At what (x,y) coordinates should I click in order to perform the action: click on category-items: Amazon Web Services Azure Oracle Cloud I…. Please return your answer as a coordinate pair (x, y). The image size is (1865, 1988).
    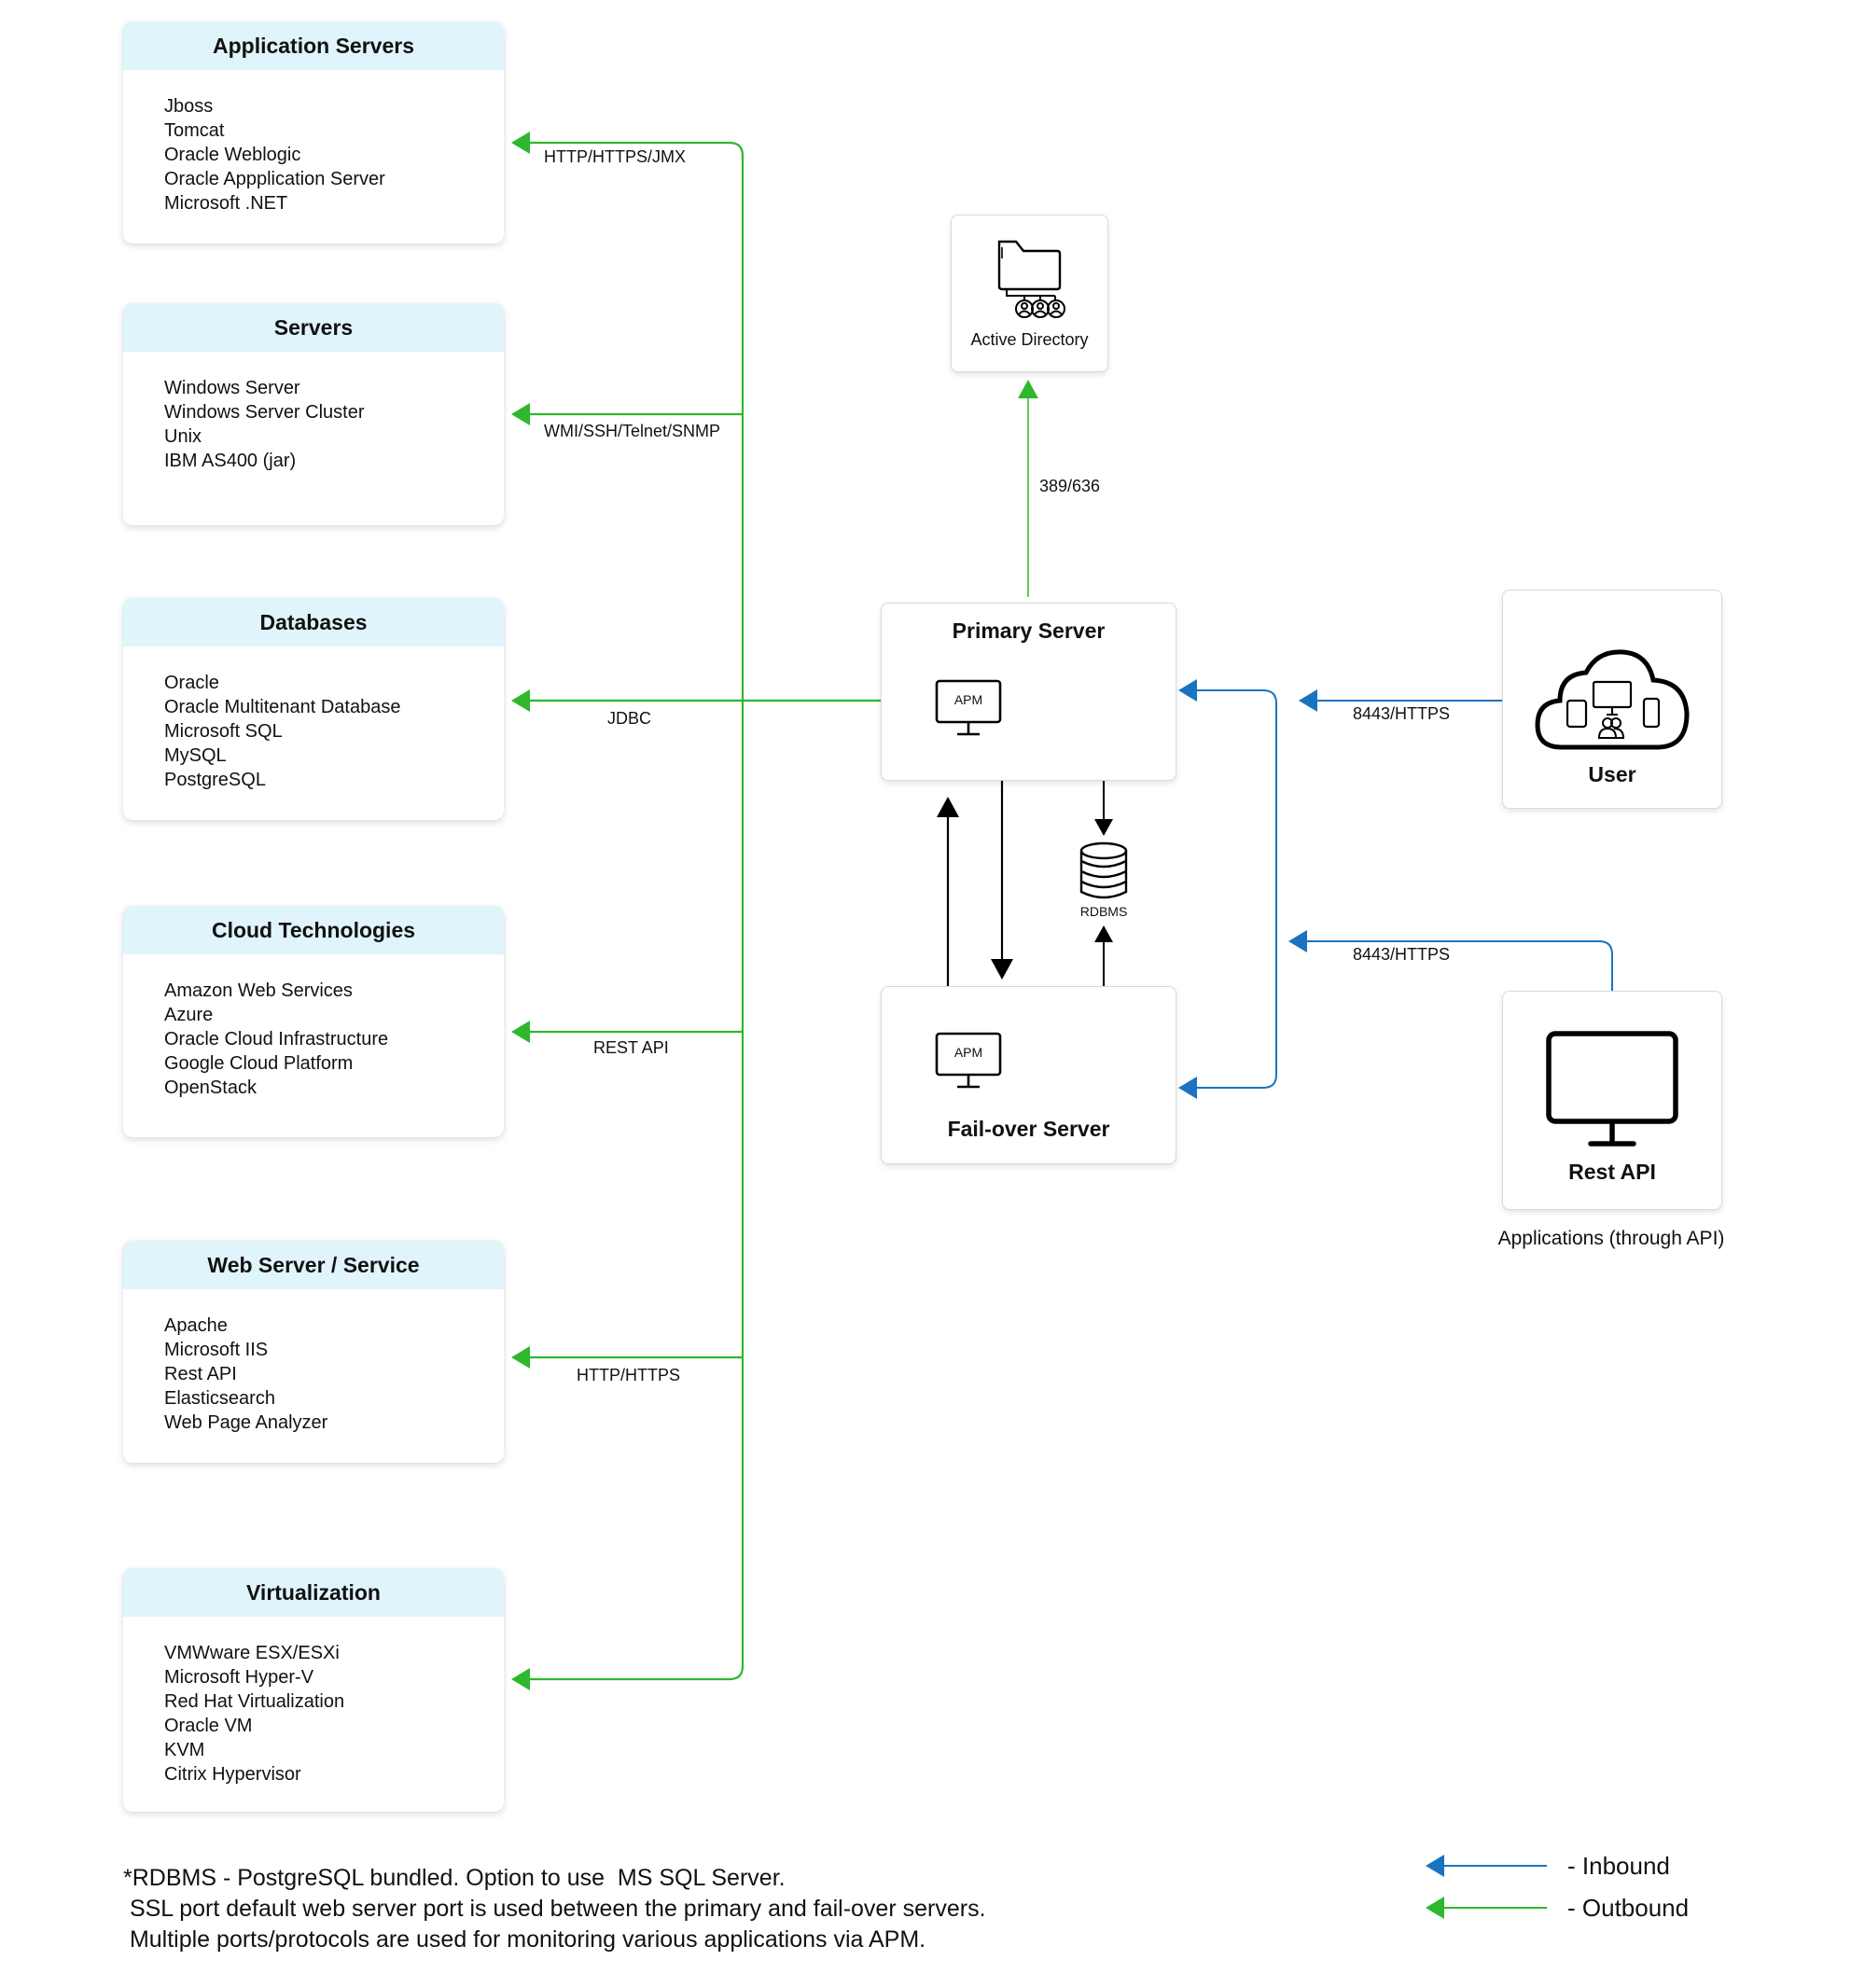
    Looking at the image, I should click on (313, 1027).